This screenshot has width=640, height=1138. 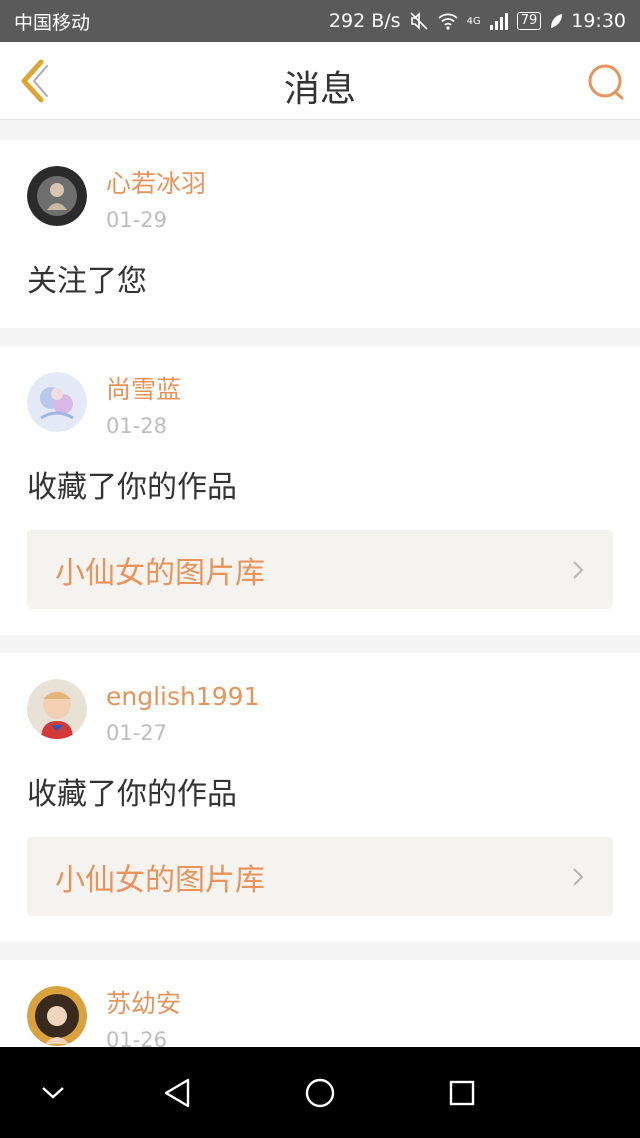 I want to click on message-action: 关注了您, so click(x=87, y=281).